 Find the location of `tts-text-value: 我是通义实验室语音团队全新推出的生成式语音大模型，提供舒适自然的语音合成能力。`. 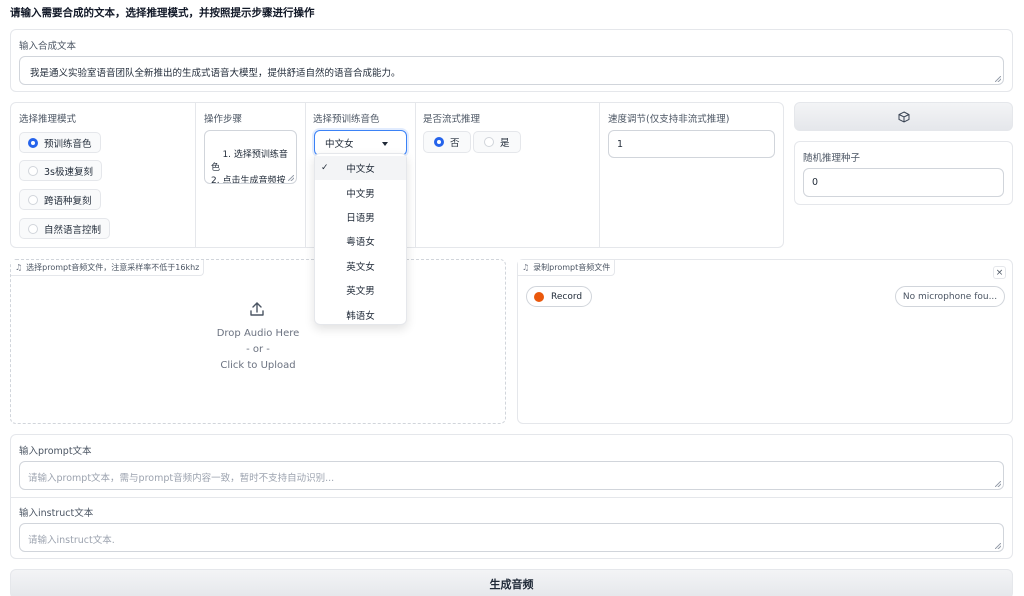

tts-text-value: 我是通义实验室语音团队全新推出的生成式语音大模型，提供舒适自然的语音合成能力。 is located at coordinates (215, 73).